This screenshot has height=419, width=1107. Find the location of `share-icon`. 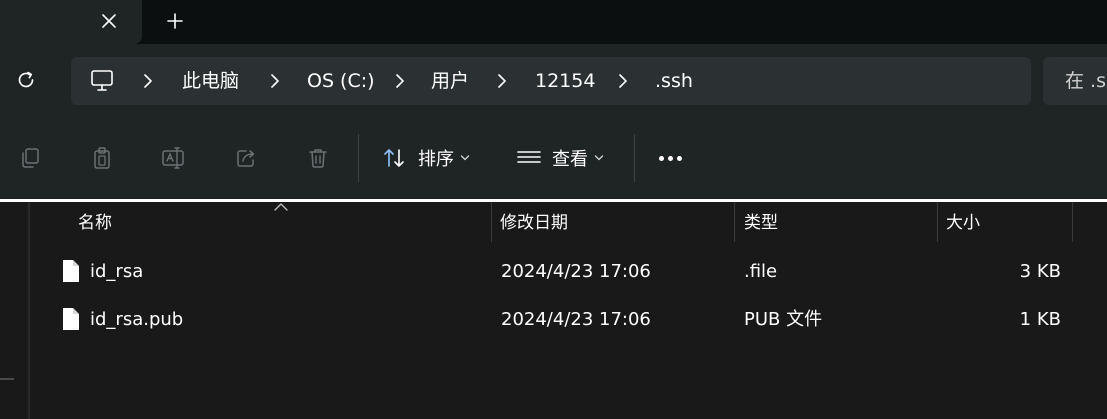

share-icon is located at coordinates (246, 158).